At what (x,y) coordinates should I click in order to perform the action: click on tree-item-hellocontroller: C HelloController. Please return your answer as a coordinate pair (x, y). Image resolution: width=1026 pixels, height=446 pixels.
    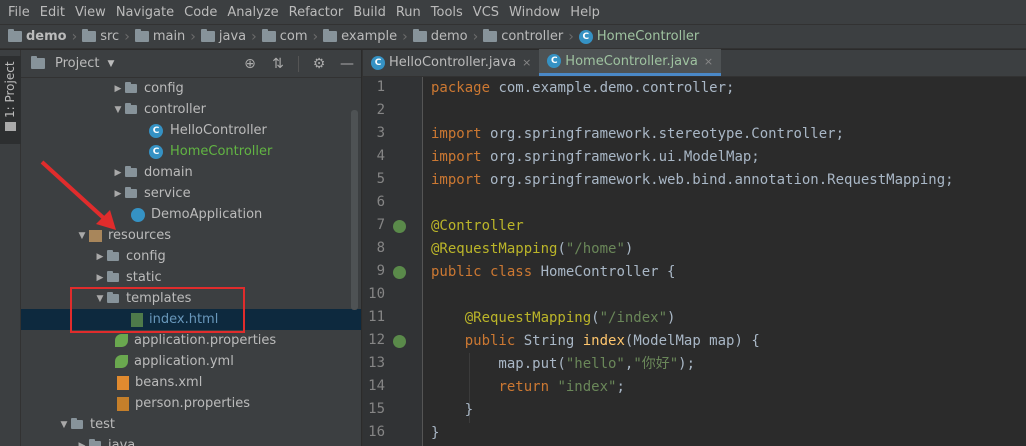
    Looking at the image, I should click on (191, 130).